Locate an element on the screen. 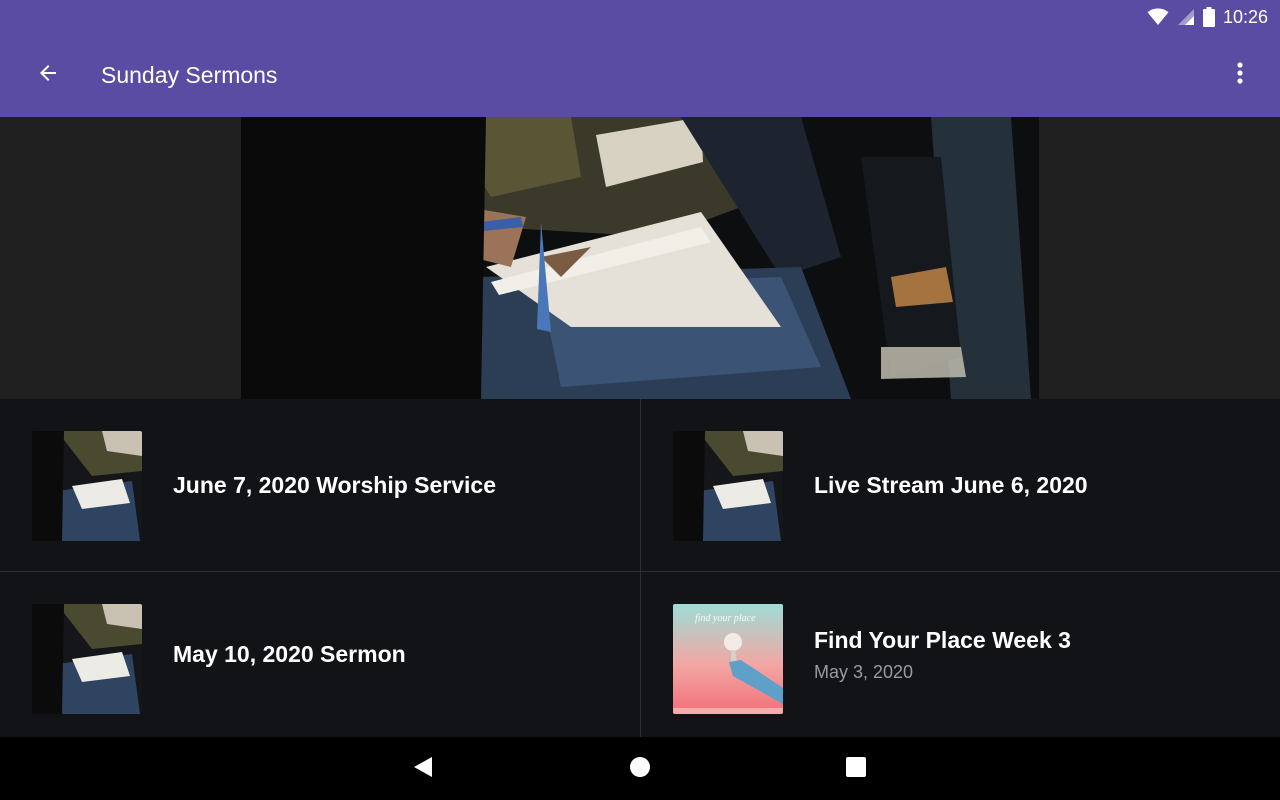 This screenshot has height=800, width=1280. more-vert-icon is located at coordinates (1240, 75).